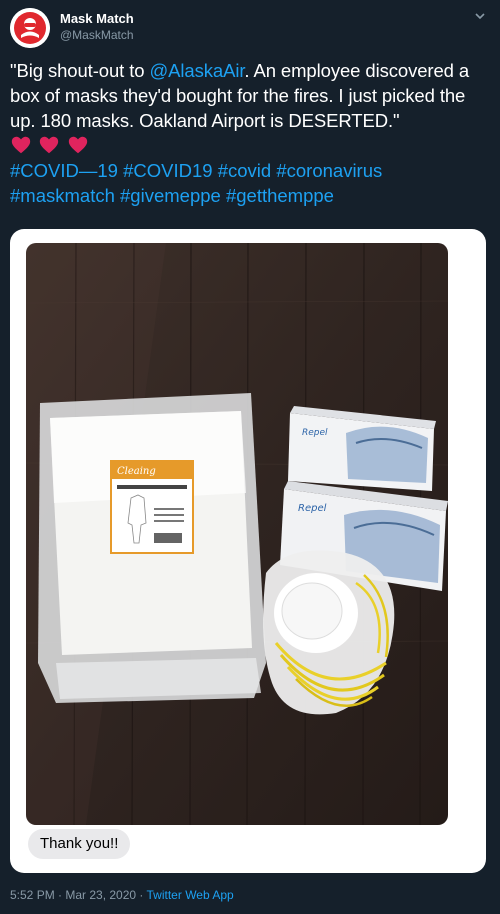 The width and height of the screenshot is (500, 914). I want to click on tweet-meta: 5:52 PM · Mar 23, 2020 · Twitter Web App, so click(122, 895).